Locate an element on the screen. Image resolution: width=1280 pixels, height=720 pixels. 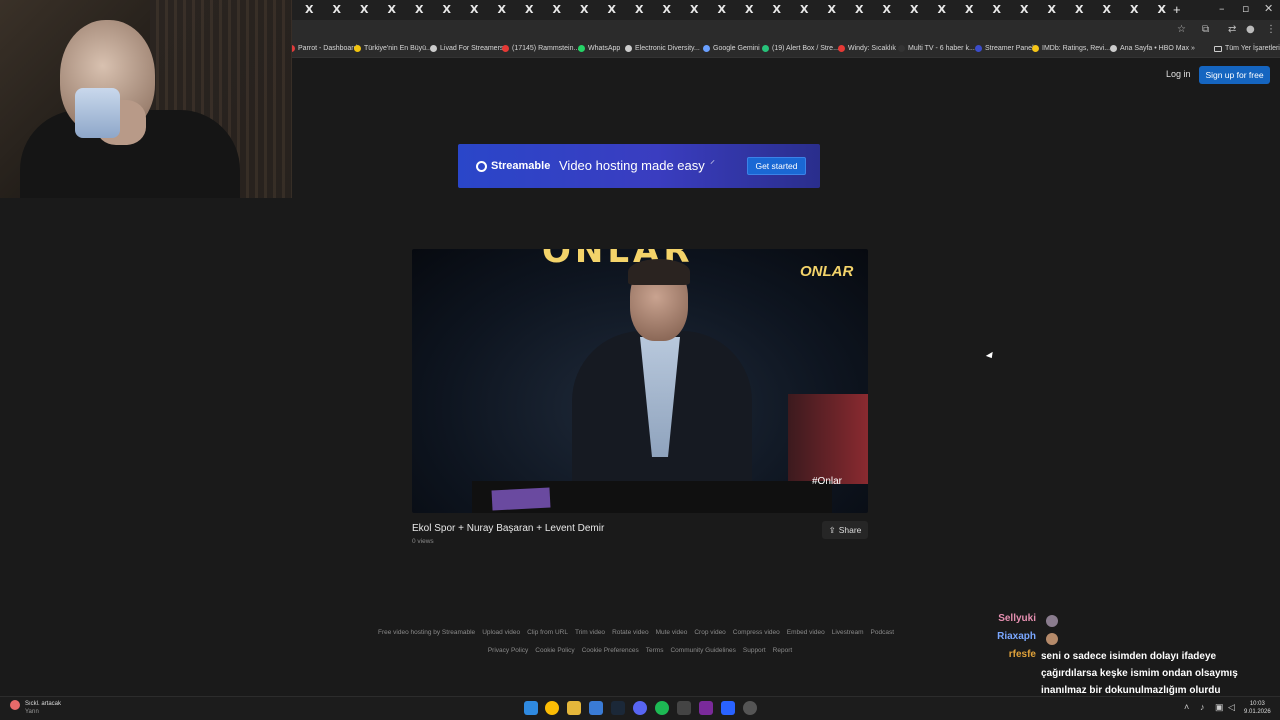
login-link: Log in is located at coordinates (1178, 74).